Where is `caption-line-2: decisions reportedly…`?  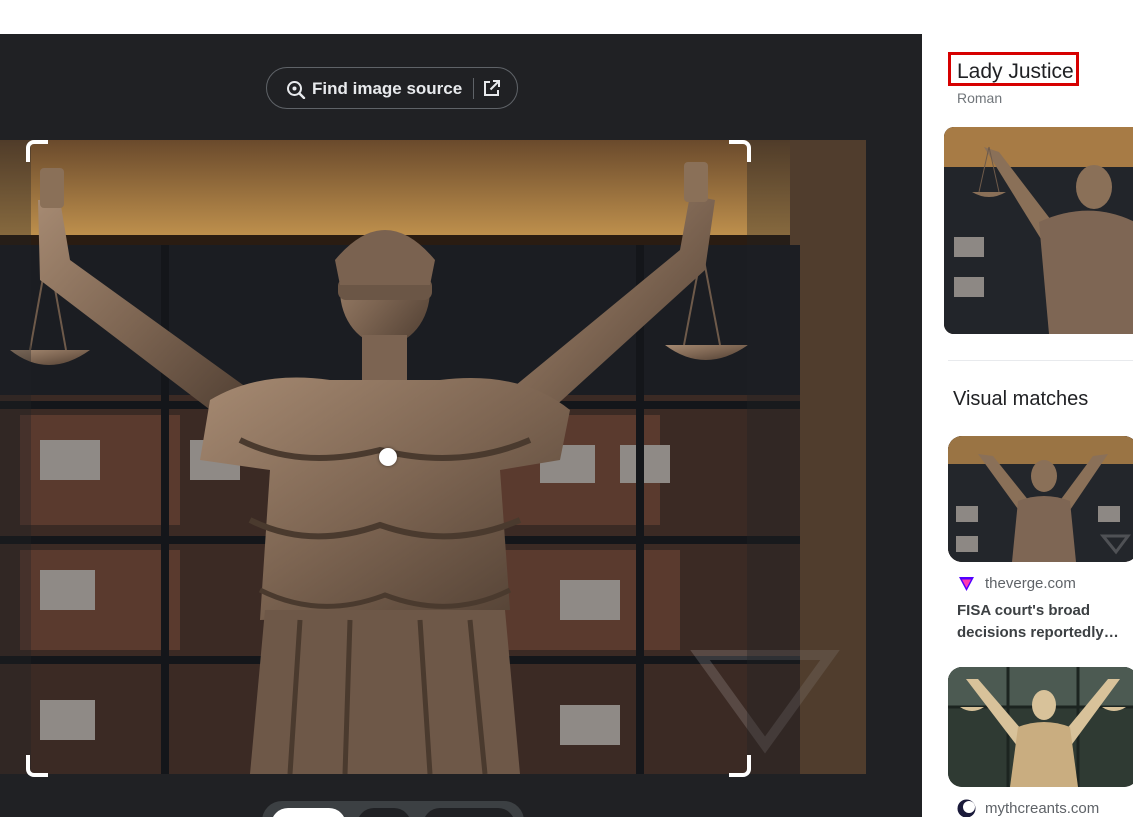 caption-line-2: decisions reportedly… is located at coordinates (1038, 632).